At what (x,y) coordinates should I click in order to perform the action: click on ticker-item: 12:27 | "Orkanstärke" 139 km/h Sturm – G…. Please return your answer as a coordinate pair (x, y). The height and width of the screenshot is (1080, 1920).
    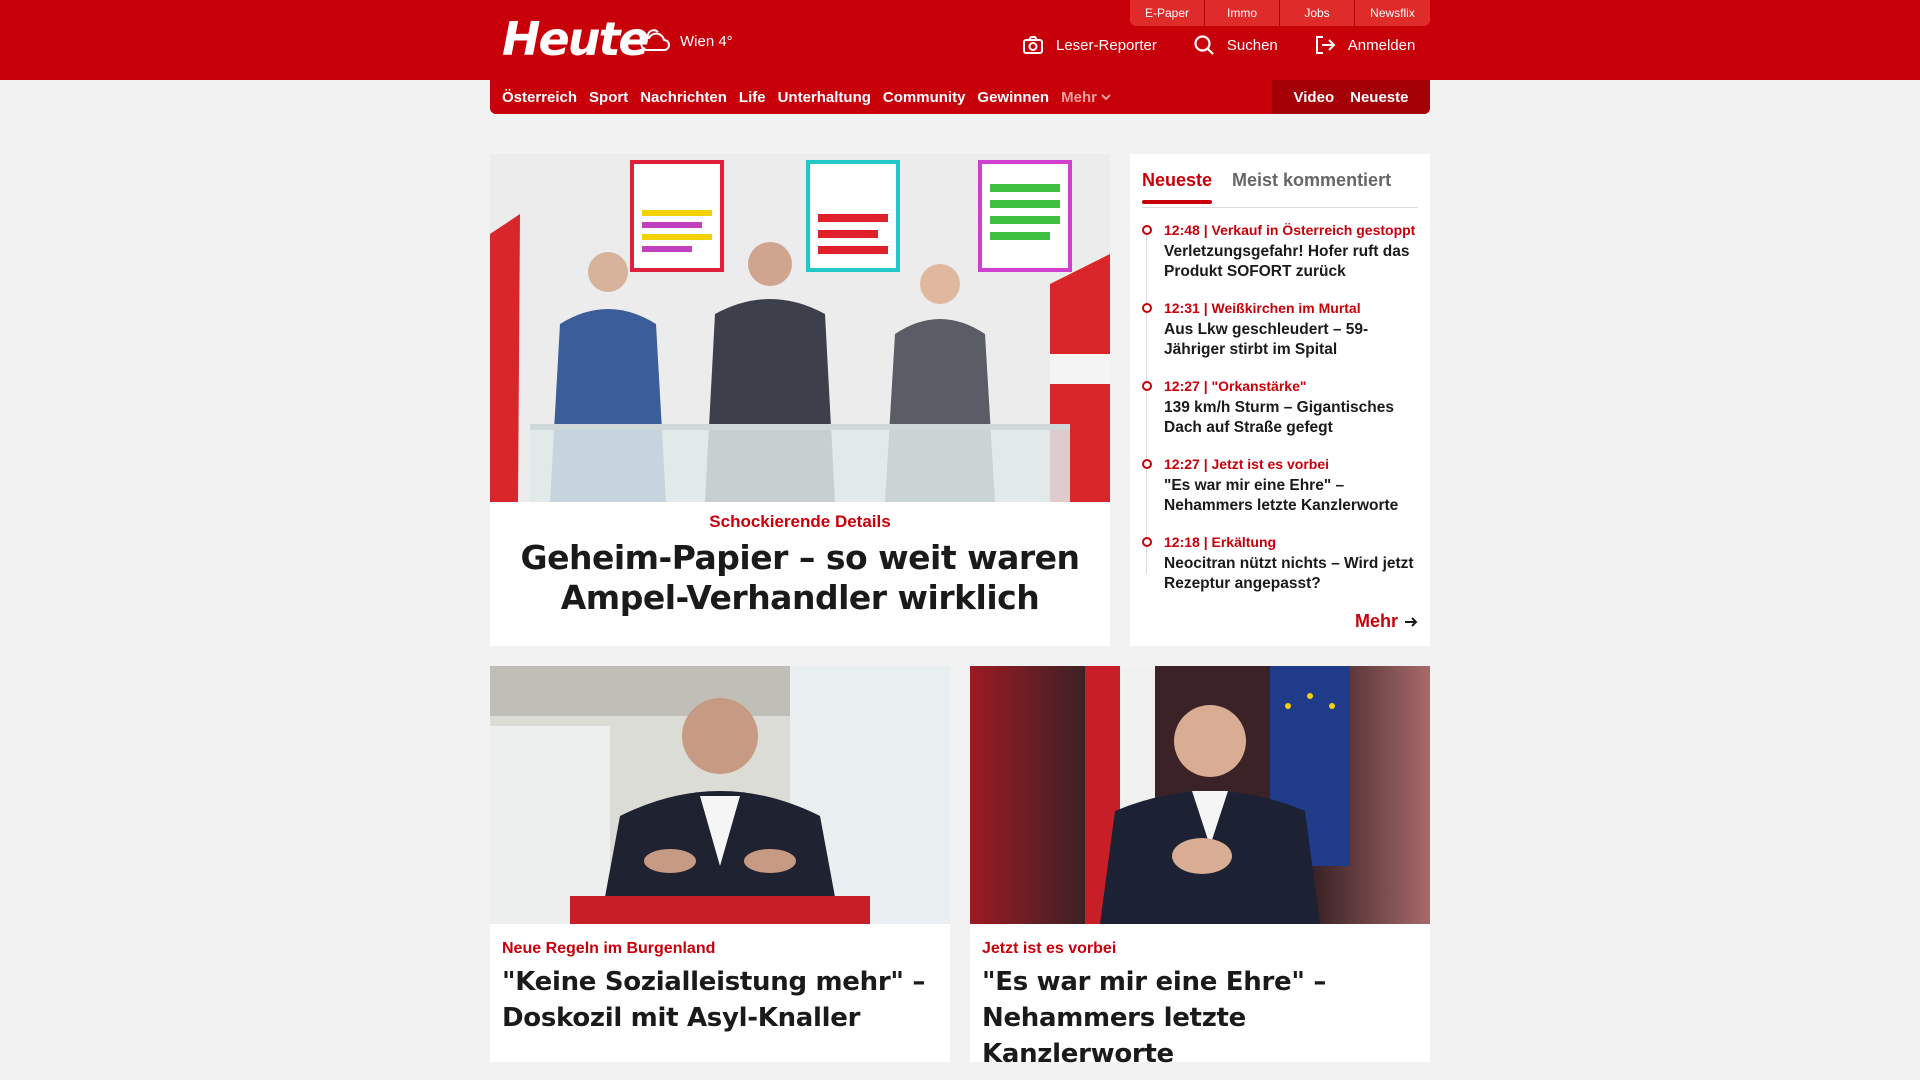
    Looking at the image, I should click on (1280, 408).